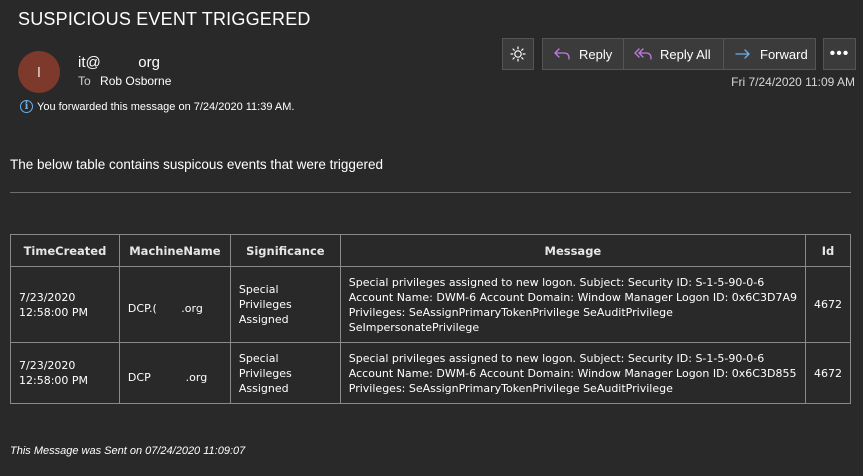  What do you see at coordinates (174, 250) in the screenshot?
I see `col-header-machinename: MachineName` at bounding box center [174, 250].